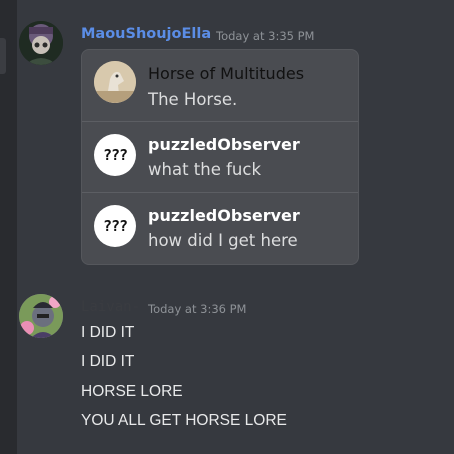 This screenshot has width=454, height=454. What do you see at coordinates (132, 391) in the screenshot?
I see `message-text: HORSE LORE` at bounding box center [132, 391].